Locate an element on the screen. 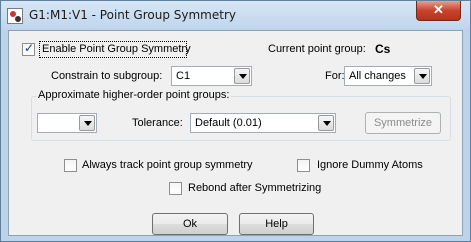 This screenshot has width=471, height=242. higher-order-group-select is located at coordinates (67, 123).